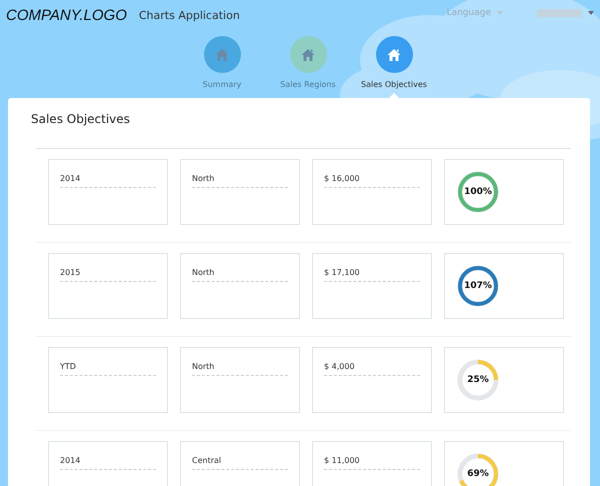  What do you see at coordinates (189, 15) in the screenshot?
I see `app-title: Charts Application` at bounding box center [189, 15].